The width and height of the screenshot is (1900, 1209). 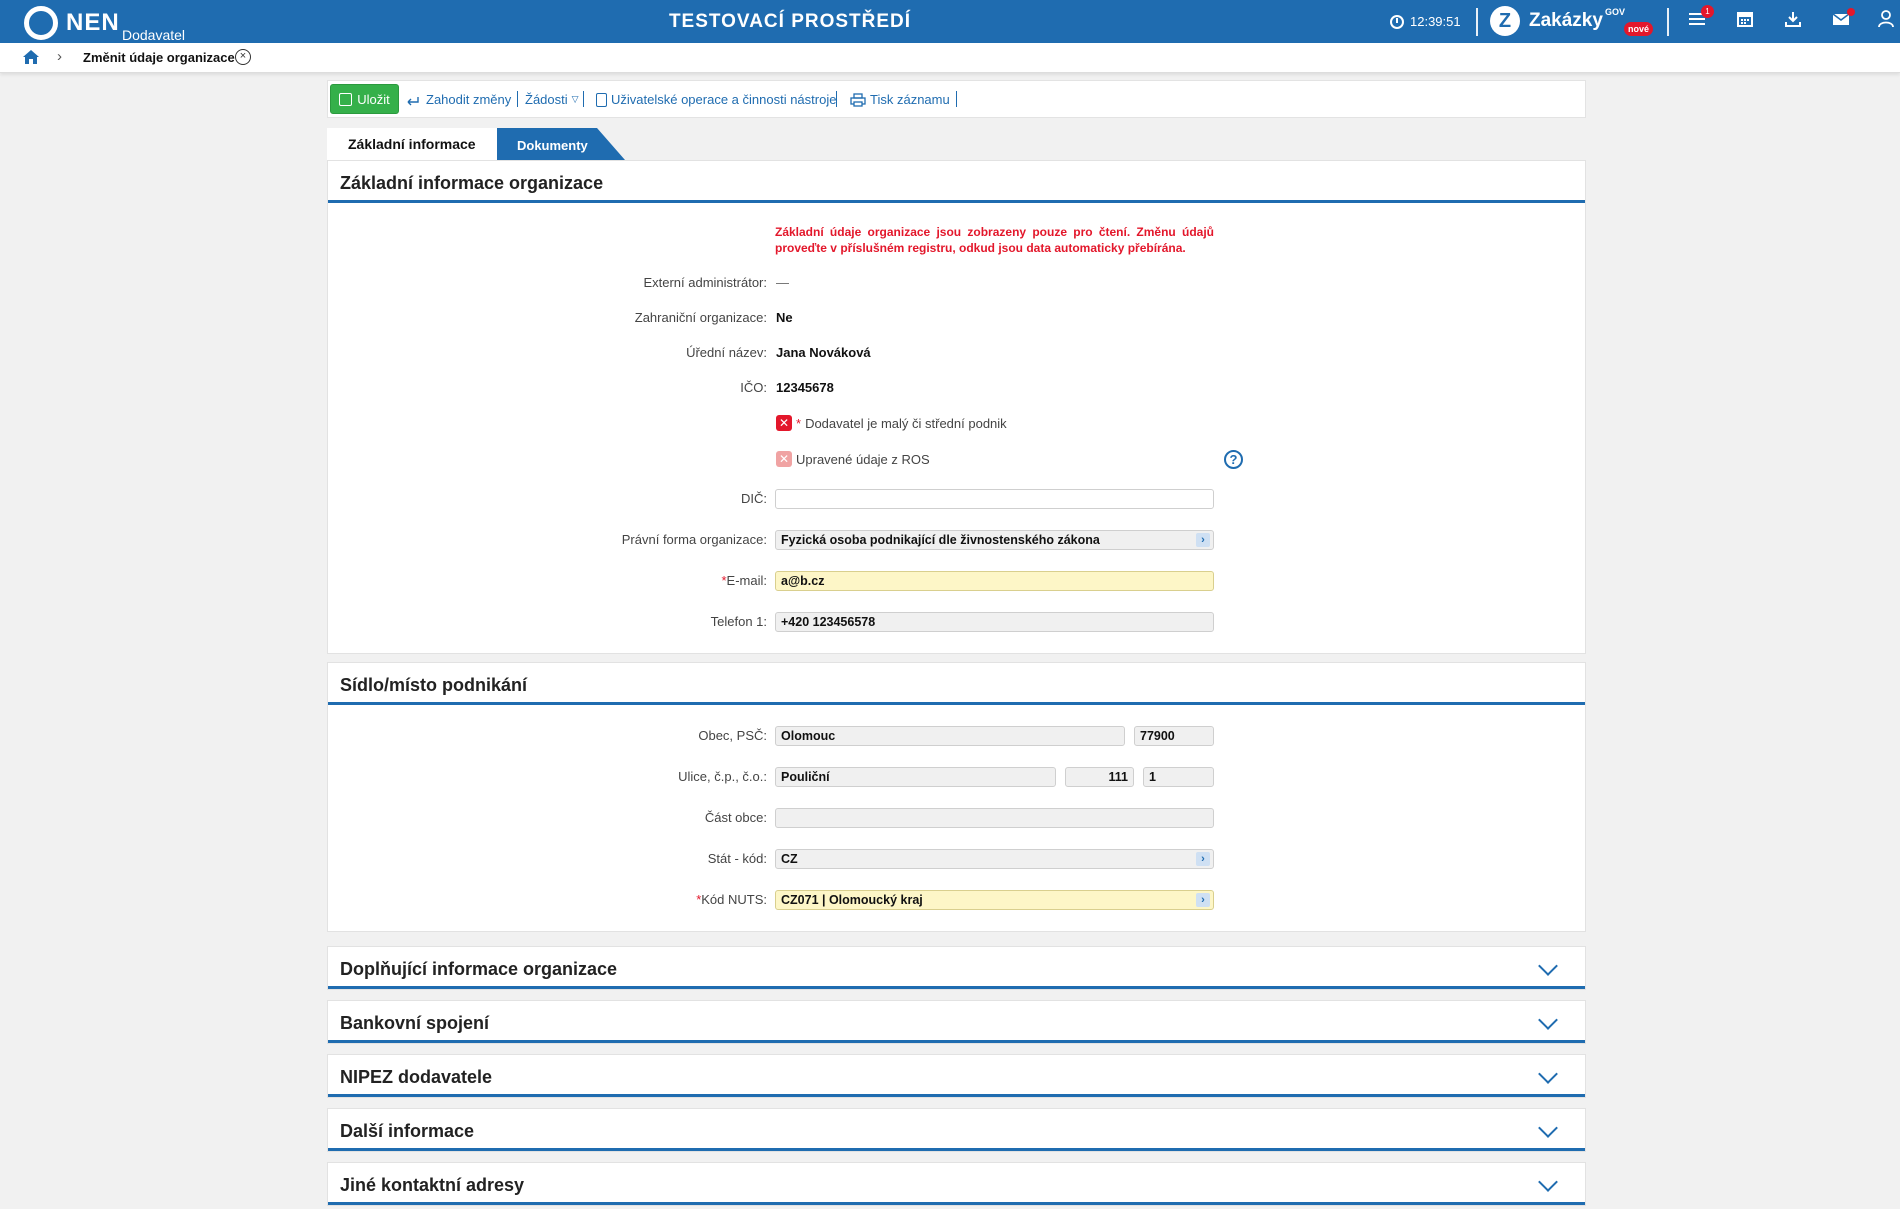 What do you see at coordinates (746, 580) in the screenshot?
I see `email-label: E-mail:` at bounding box center [746, 580].